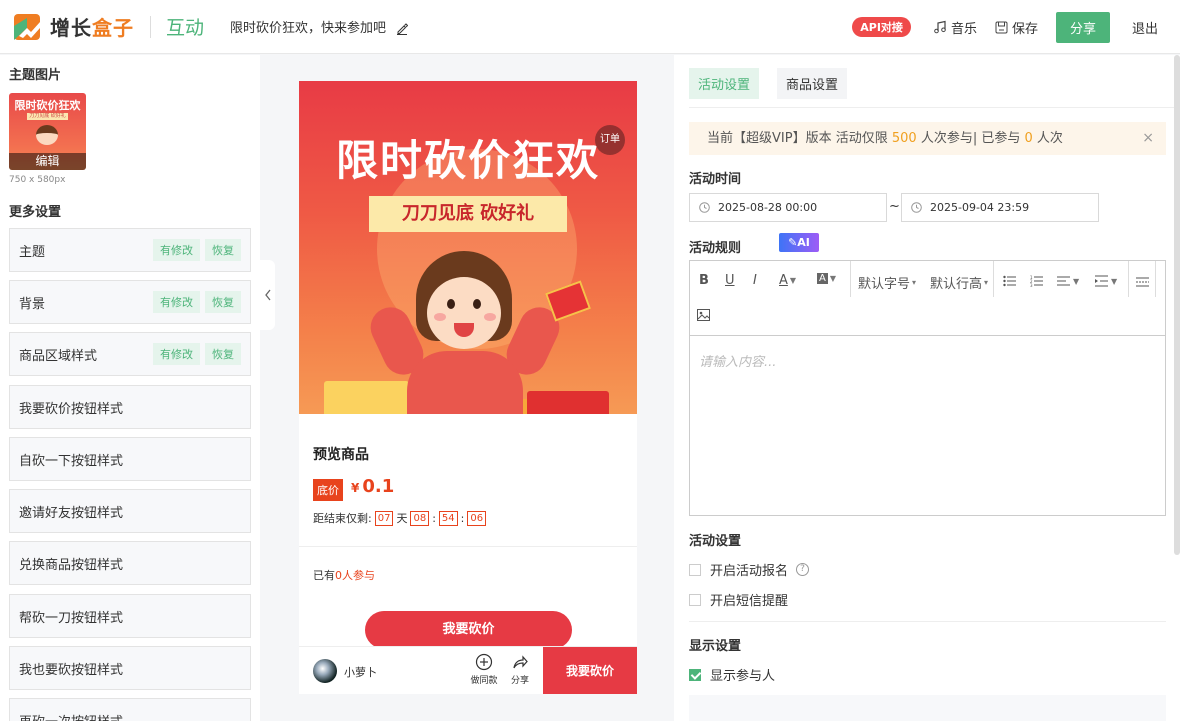 This screenshot has width=1180, height=721. Describe the element at coordinates (695, 674) in the screenshot. I see `show-participants-checkbox` at that location.